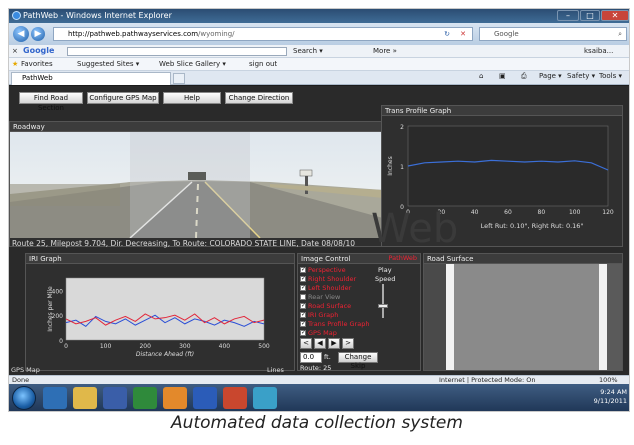 This screenshot has height=445, width=634. I want to click on speed-label: Speed, so click(385, 279).